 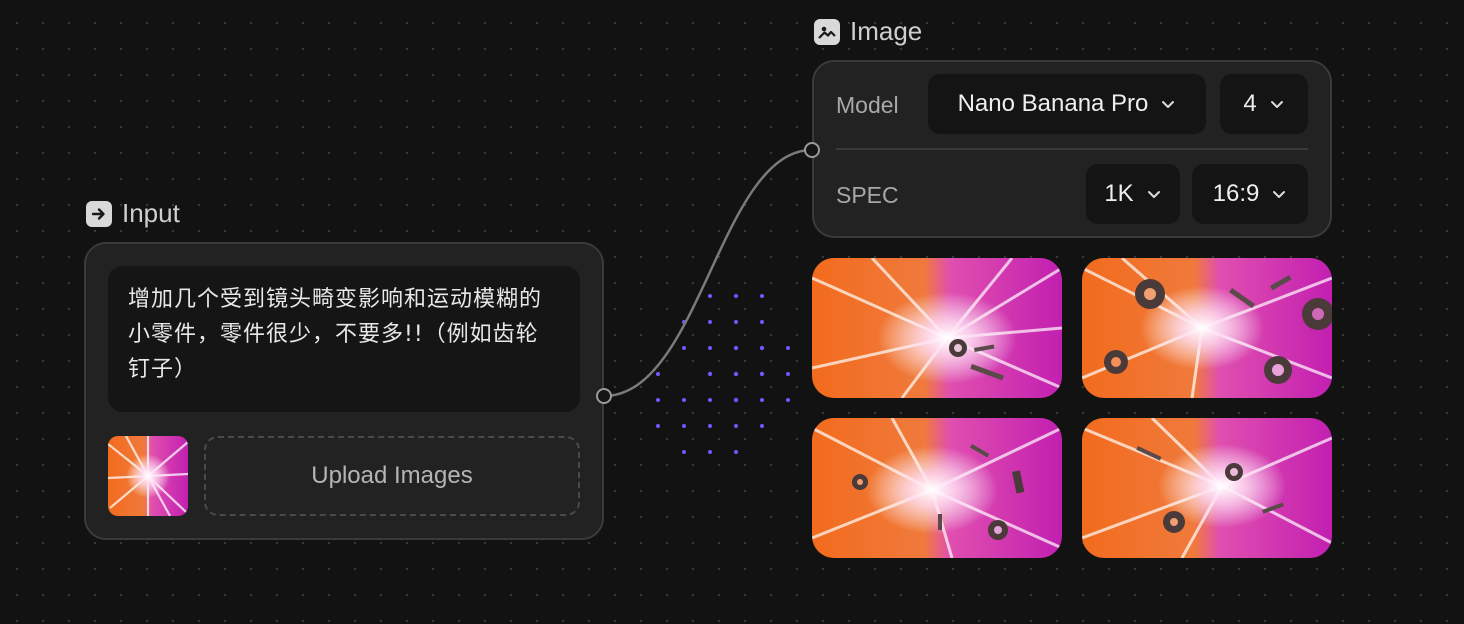 I want to click on count-value: 4, so click(x=1250, y=103).